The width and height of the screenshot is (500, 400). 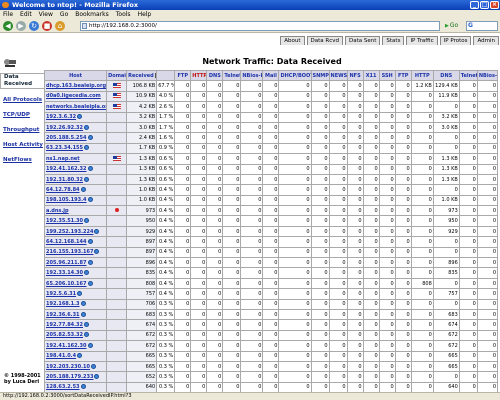 I want to click on sidebar-item-data-received: Data Received, so click(x=22, y=81).